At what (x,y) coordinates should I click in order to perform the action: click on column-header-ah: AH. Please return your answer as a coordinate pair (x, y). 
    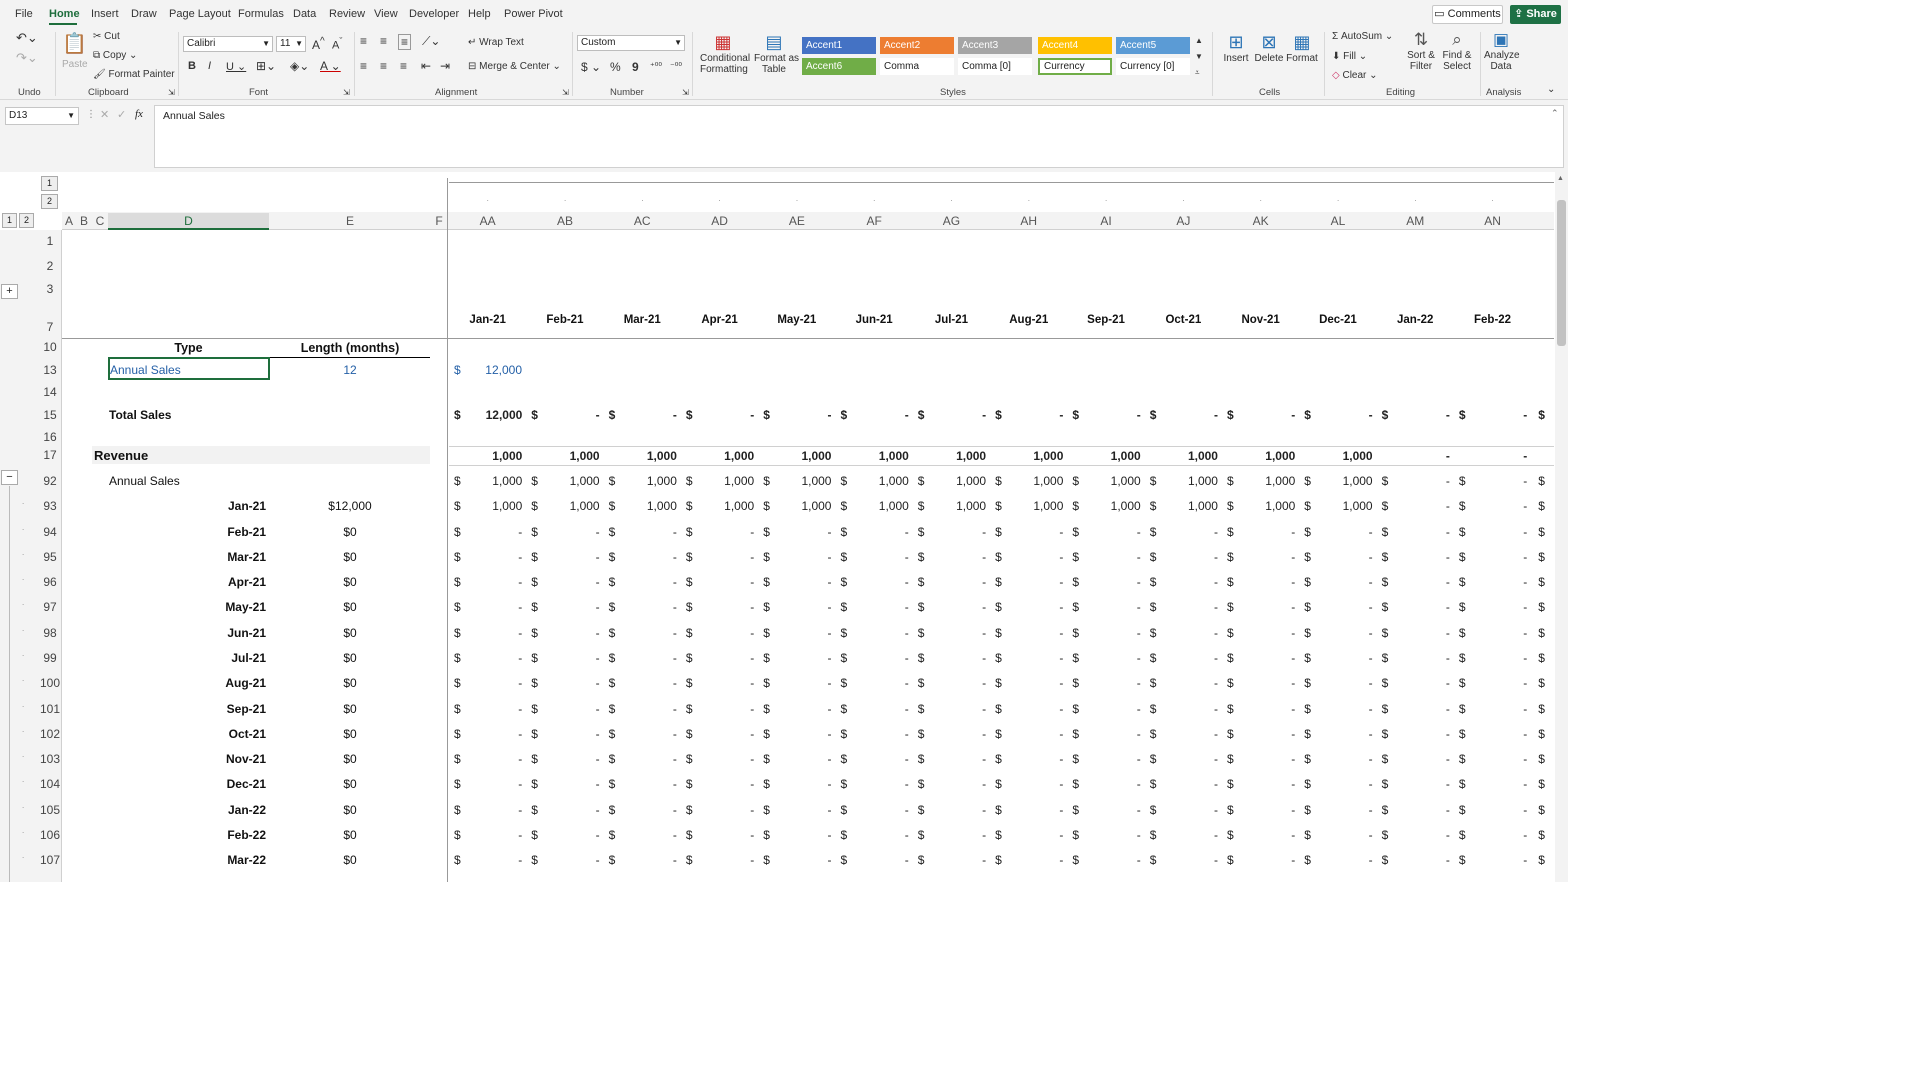
    Looking at the image, I should click on (1028, 221).